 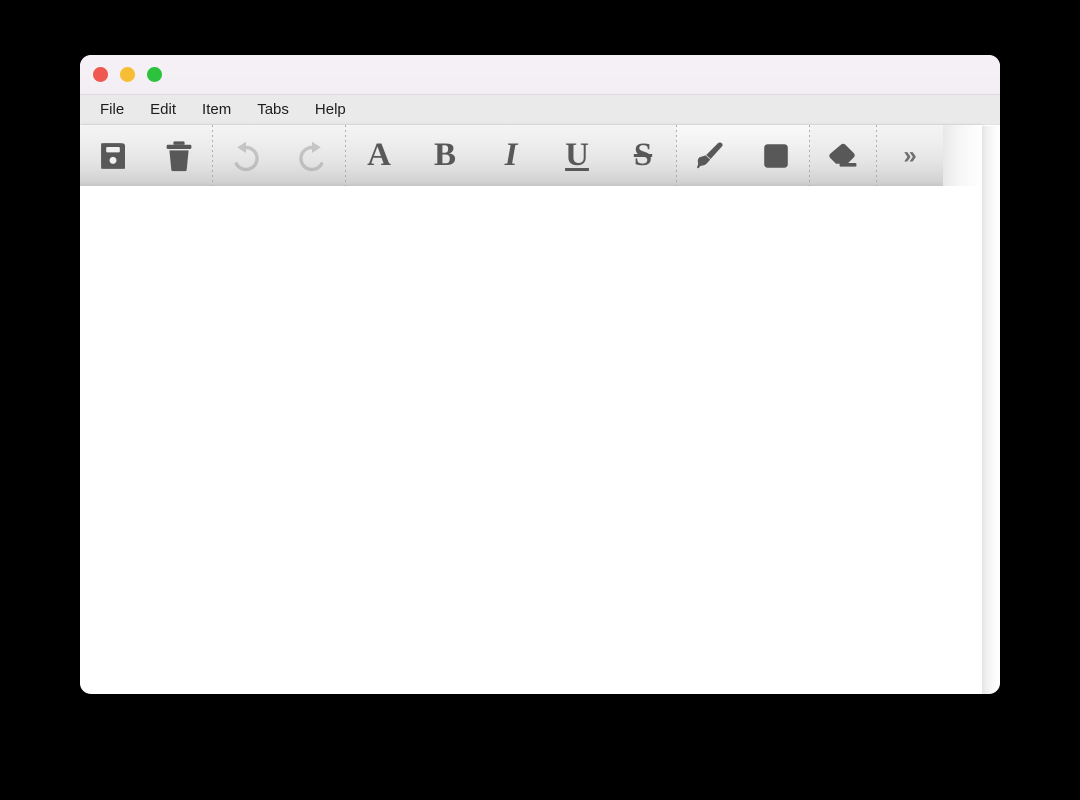 I want to click on brush-icon, so click(x=710, y=154).